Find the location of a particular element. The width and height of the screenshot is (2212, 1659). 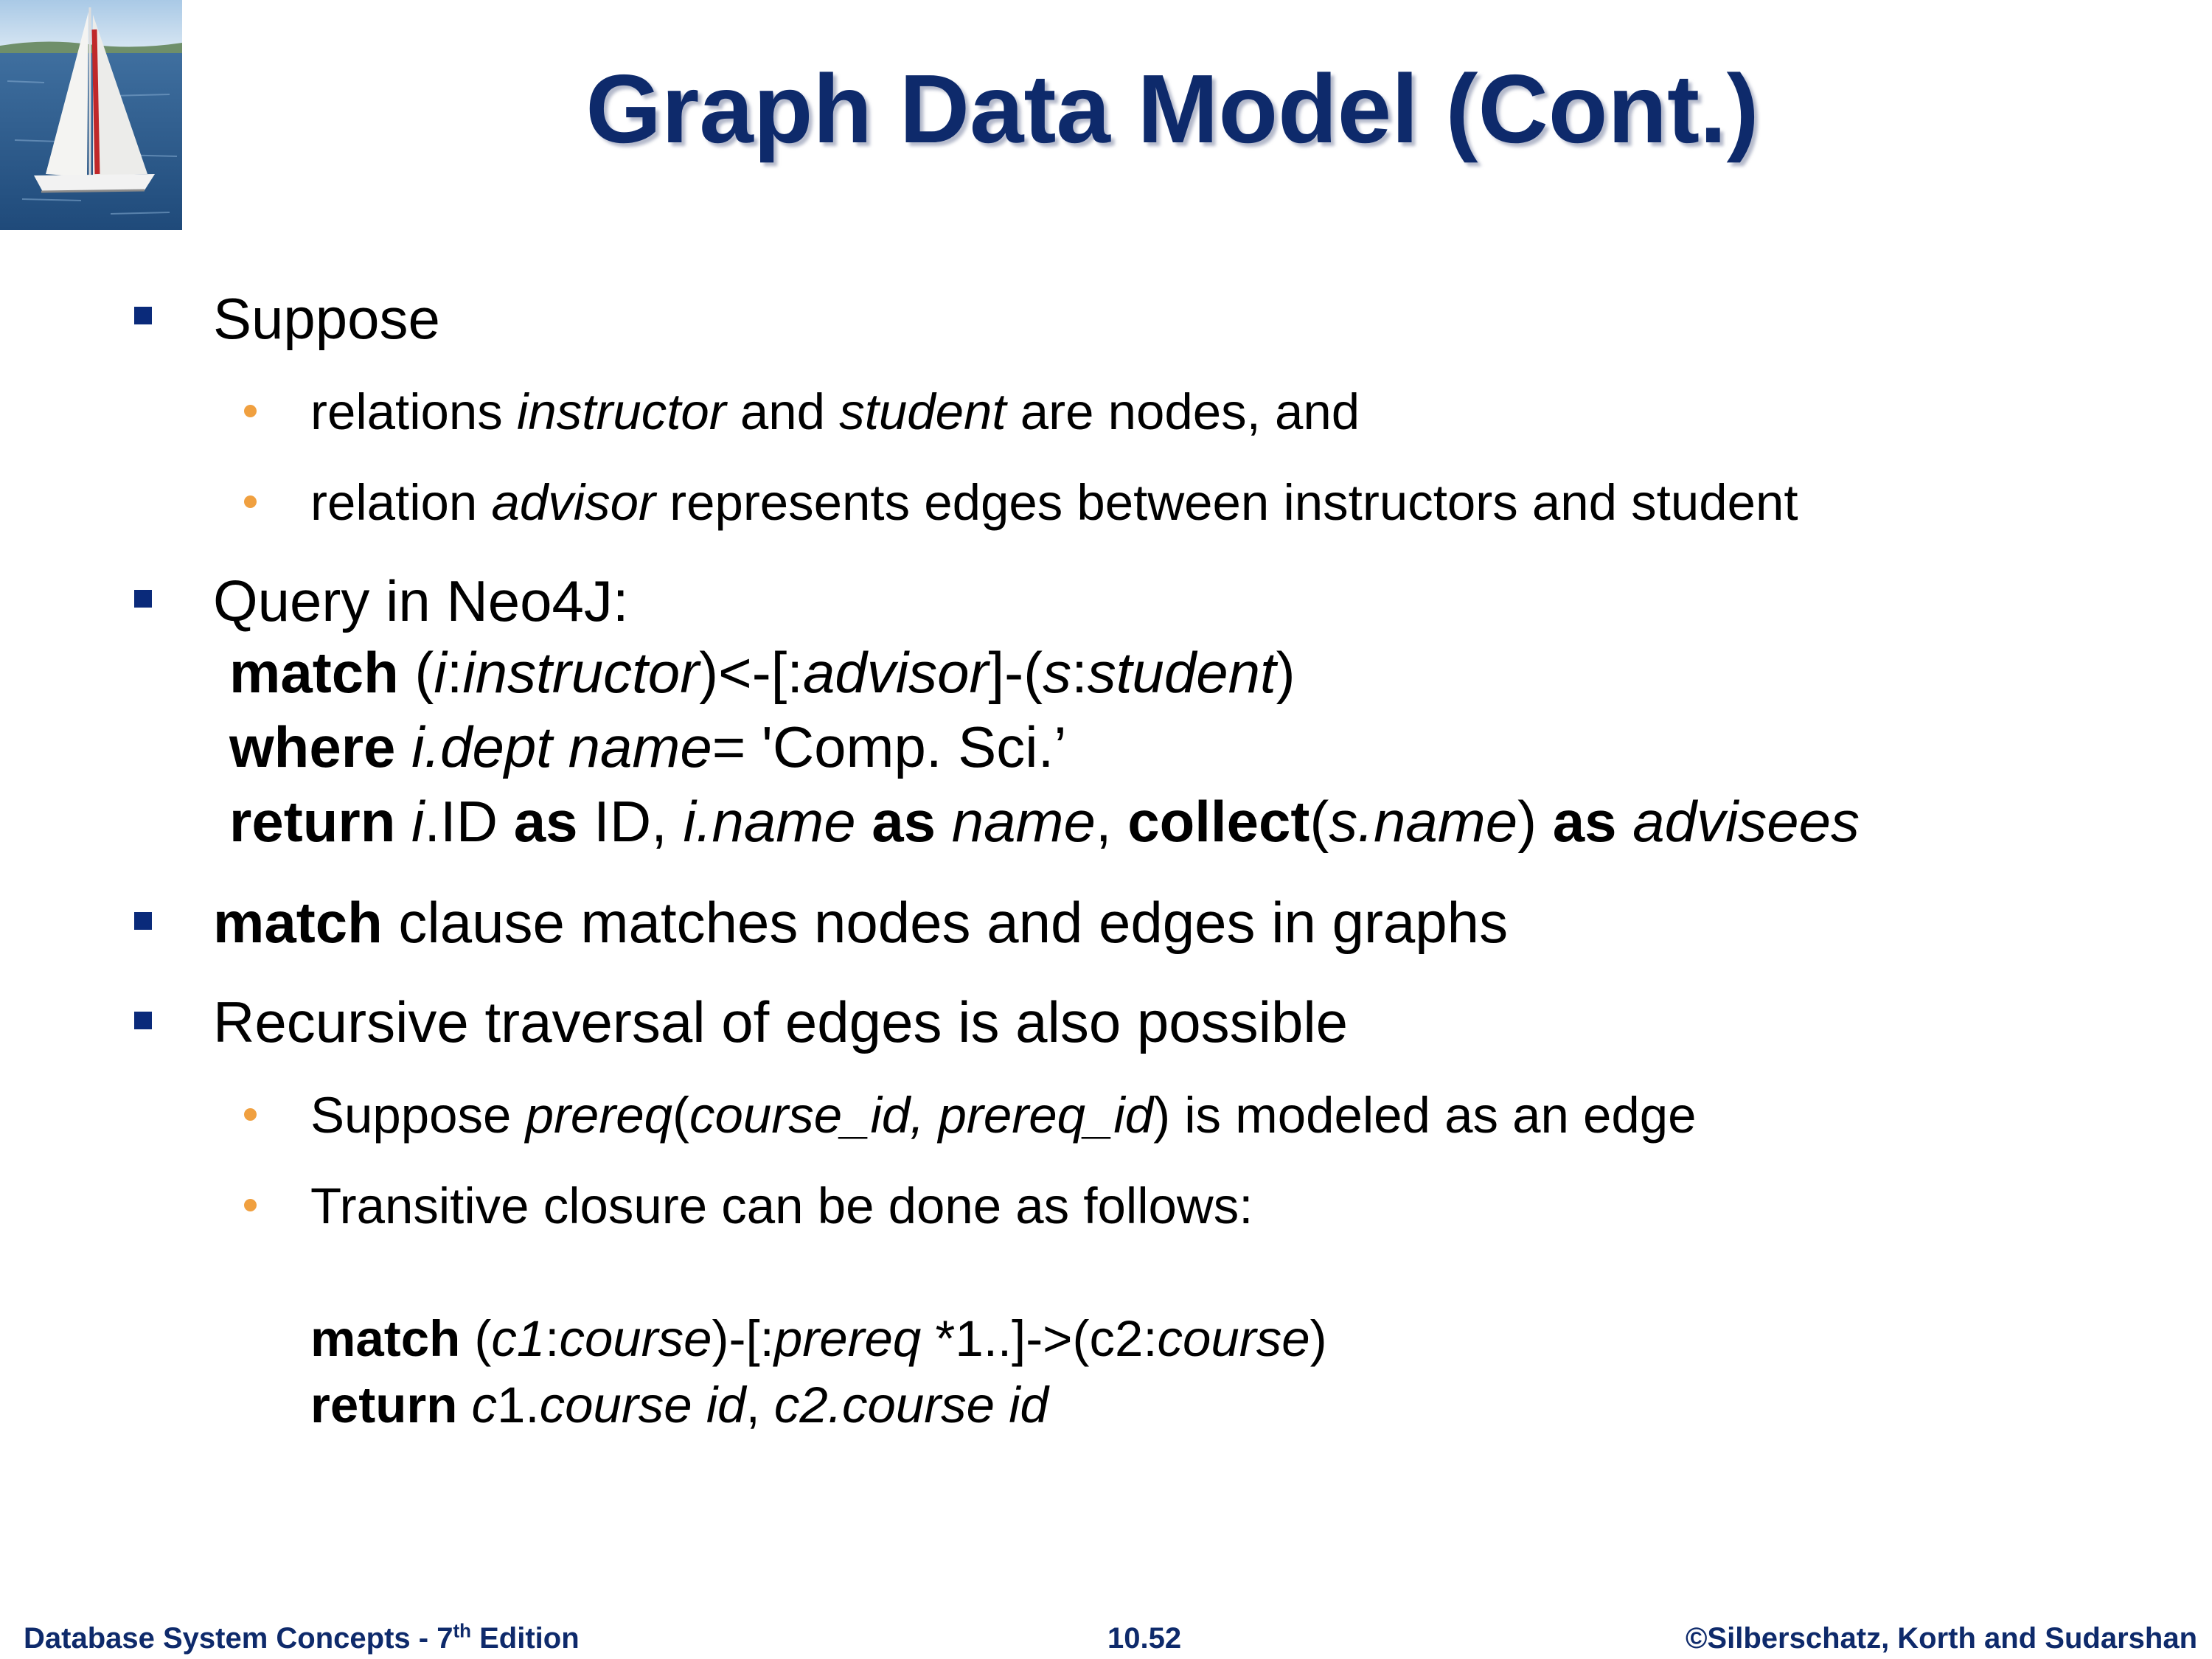

query2-return-line: return c1.course id, c2.course id is located at coordinates (679, 1405).